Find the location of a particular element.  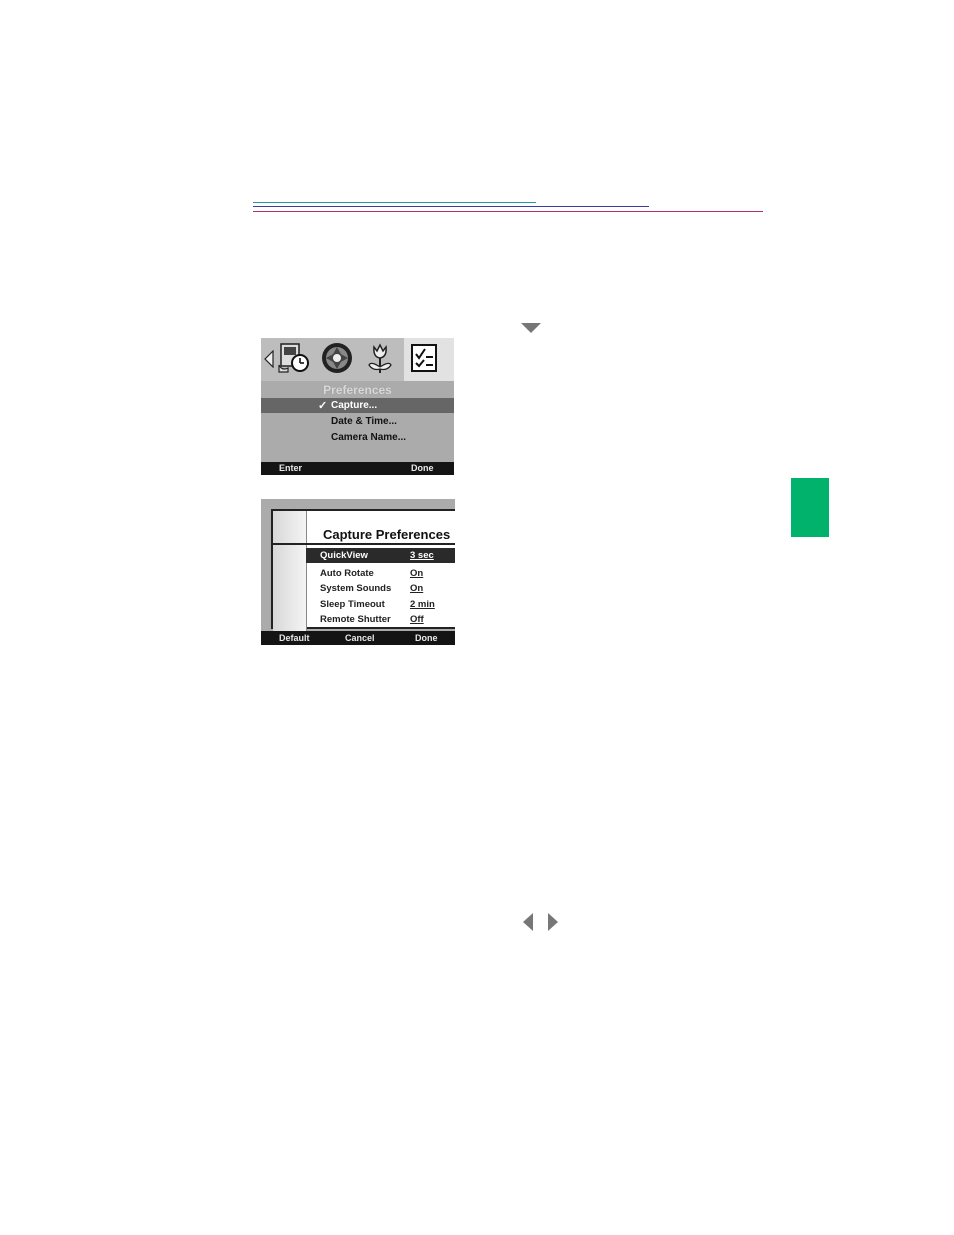

default-softkey: Default is located at coordinates (294, 638).